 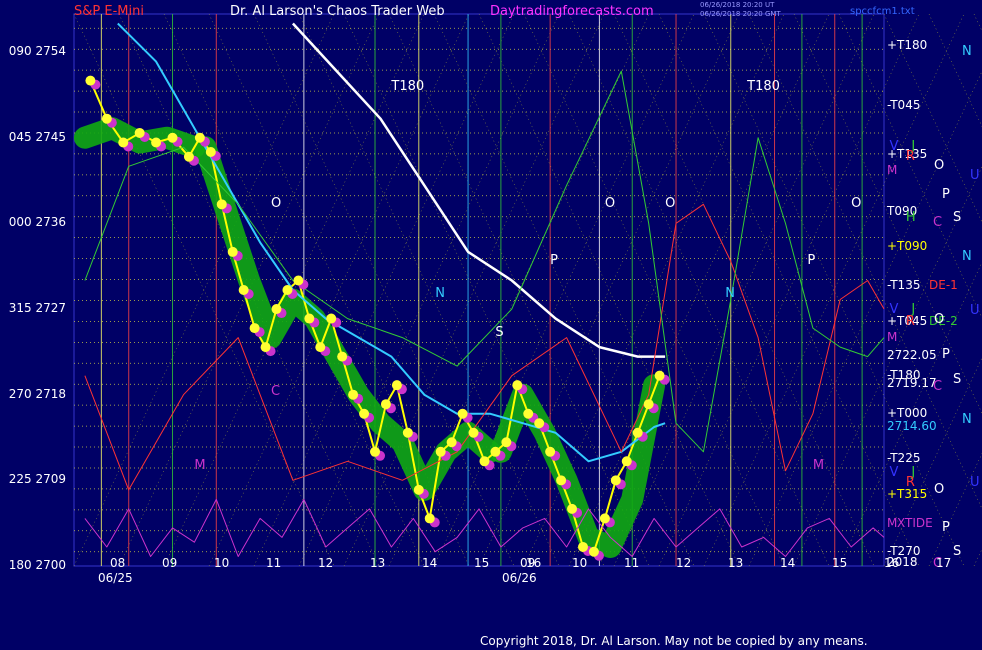 What do you see at coordinates (740, 14) in the screenshot?
I see `date-line-2: 06/26/2018 20:20 GMT` at bounding box center [740, 14].